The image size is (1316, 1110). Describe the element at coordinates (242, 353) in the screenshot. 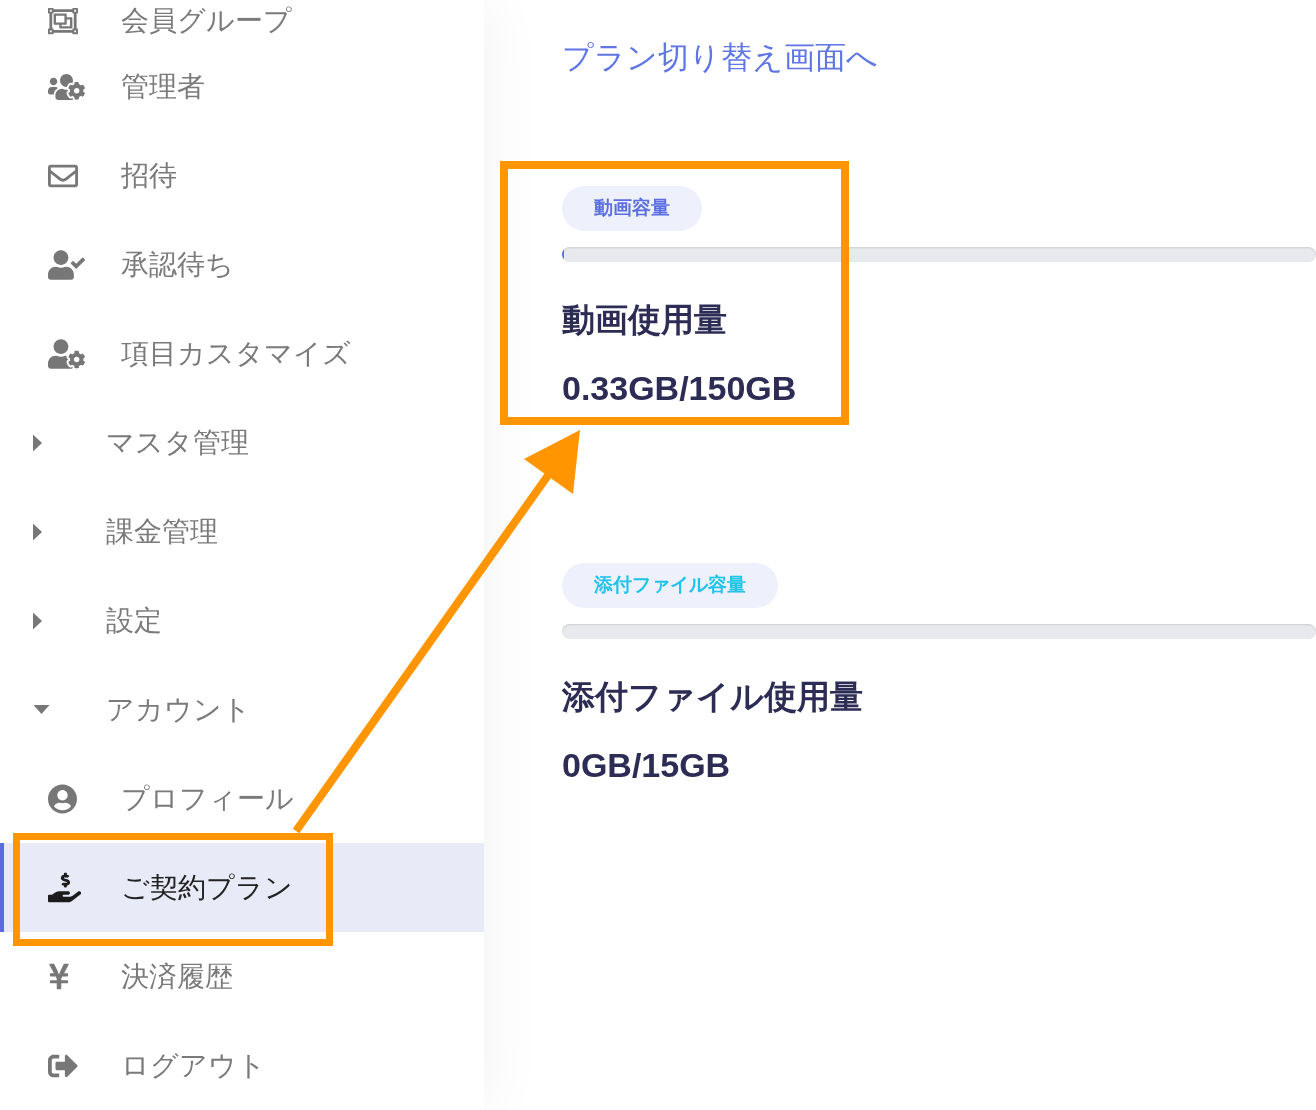

I see `sidebar-item: 項目カスタマイズ` at that location.